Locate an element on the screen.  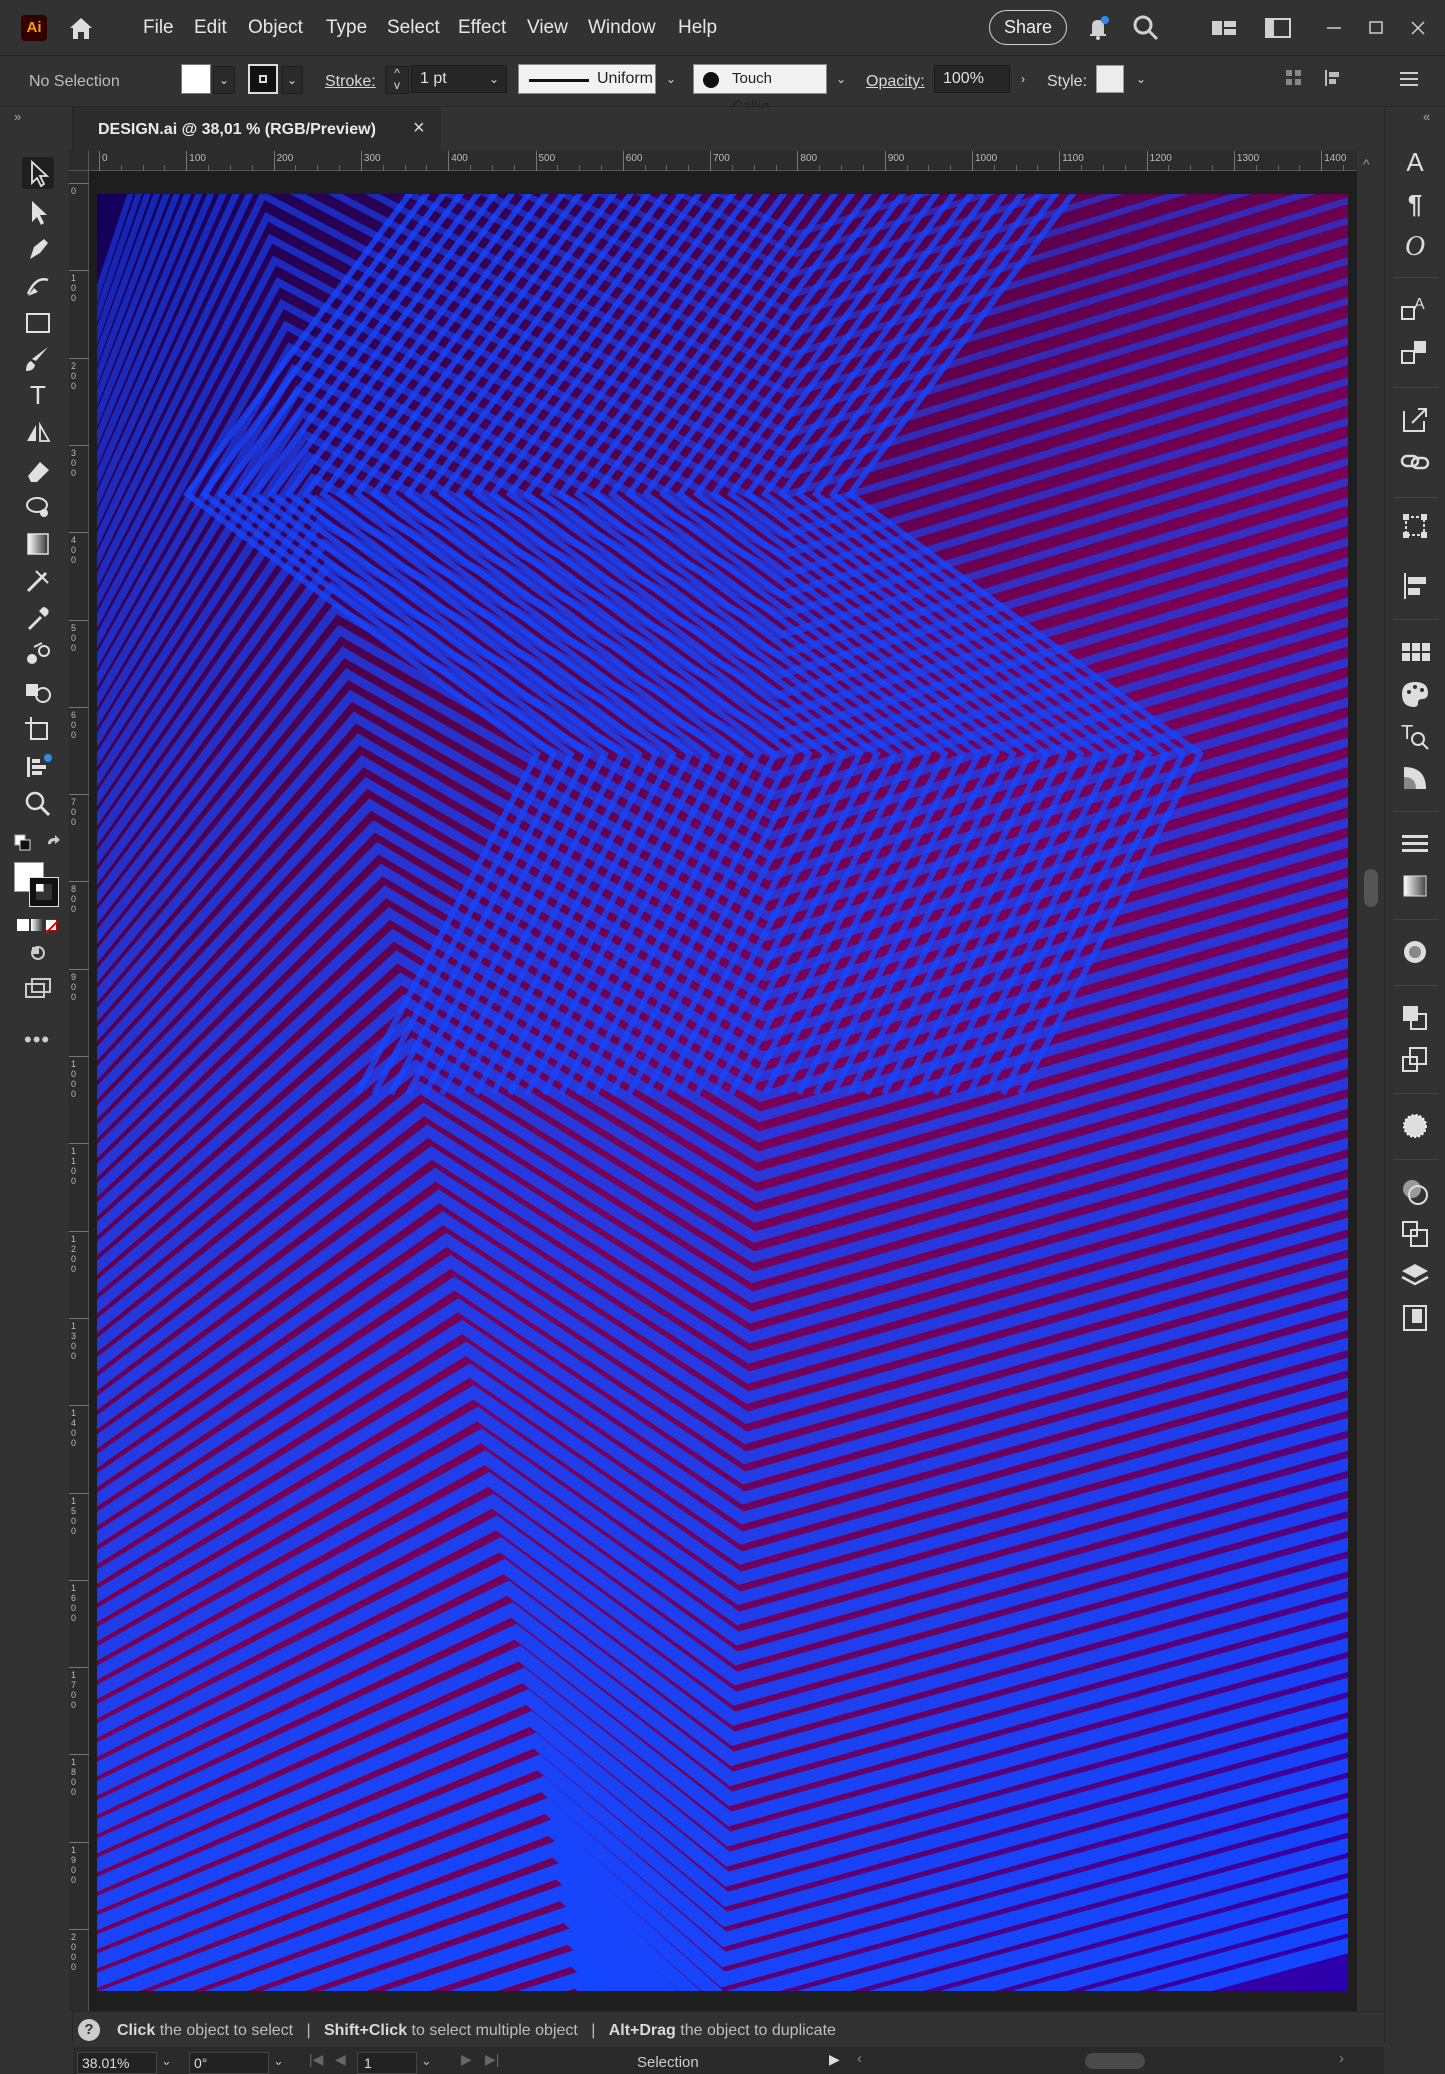
opacity-label: Opacity: is located at coordinates (895, 82).